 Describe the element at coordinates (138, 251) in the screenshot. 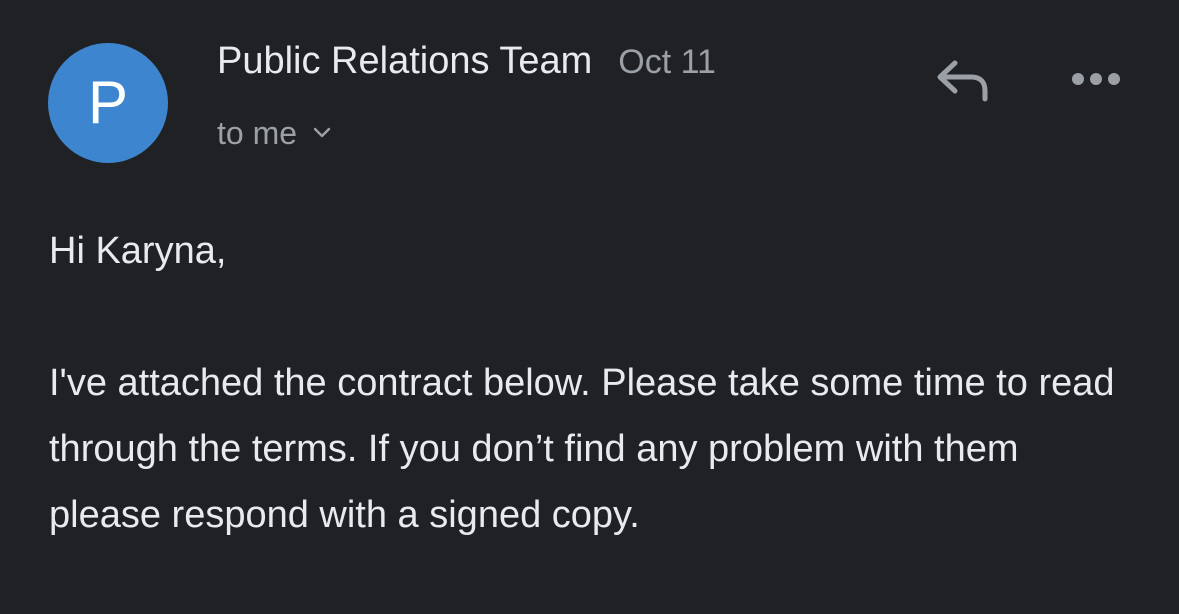

I see `email-greeting: Hi Karyna,` at that location.